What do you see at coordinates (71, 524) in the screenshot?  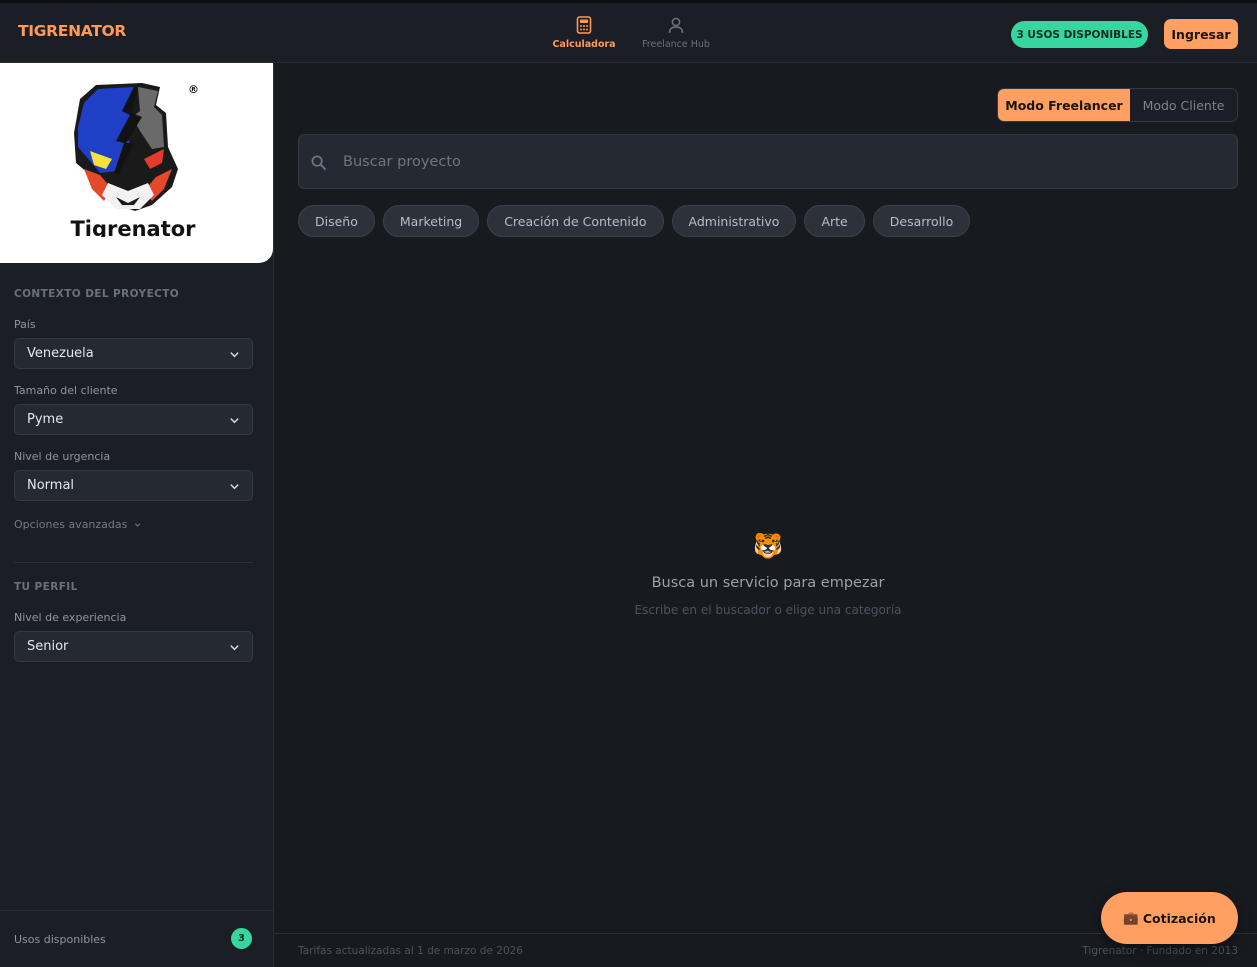 I see `advanced-options-label: Opciones avanzadas` at bounding box center [71, 524].